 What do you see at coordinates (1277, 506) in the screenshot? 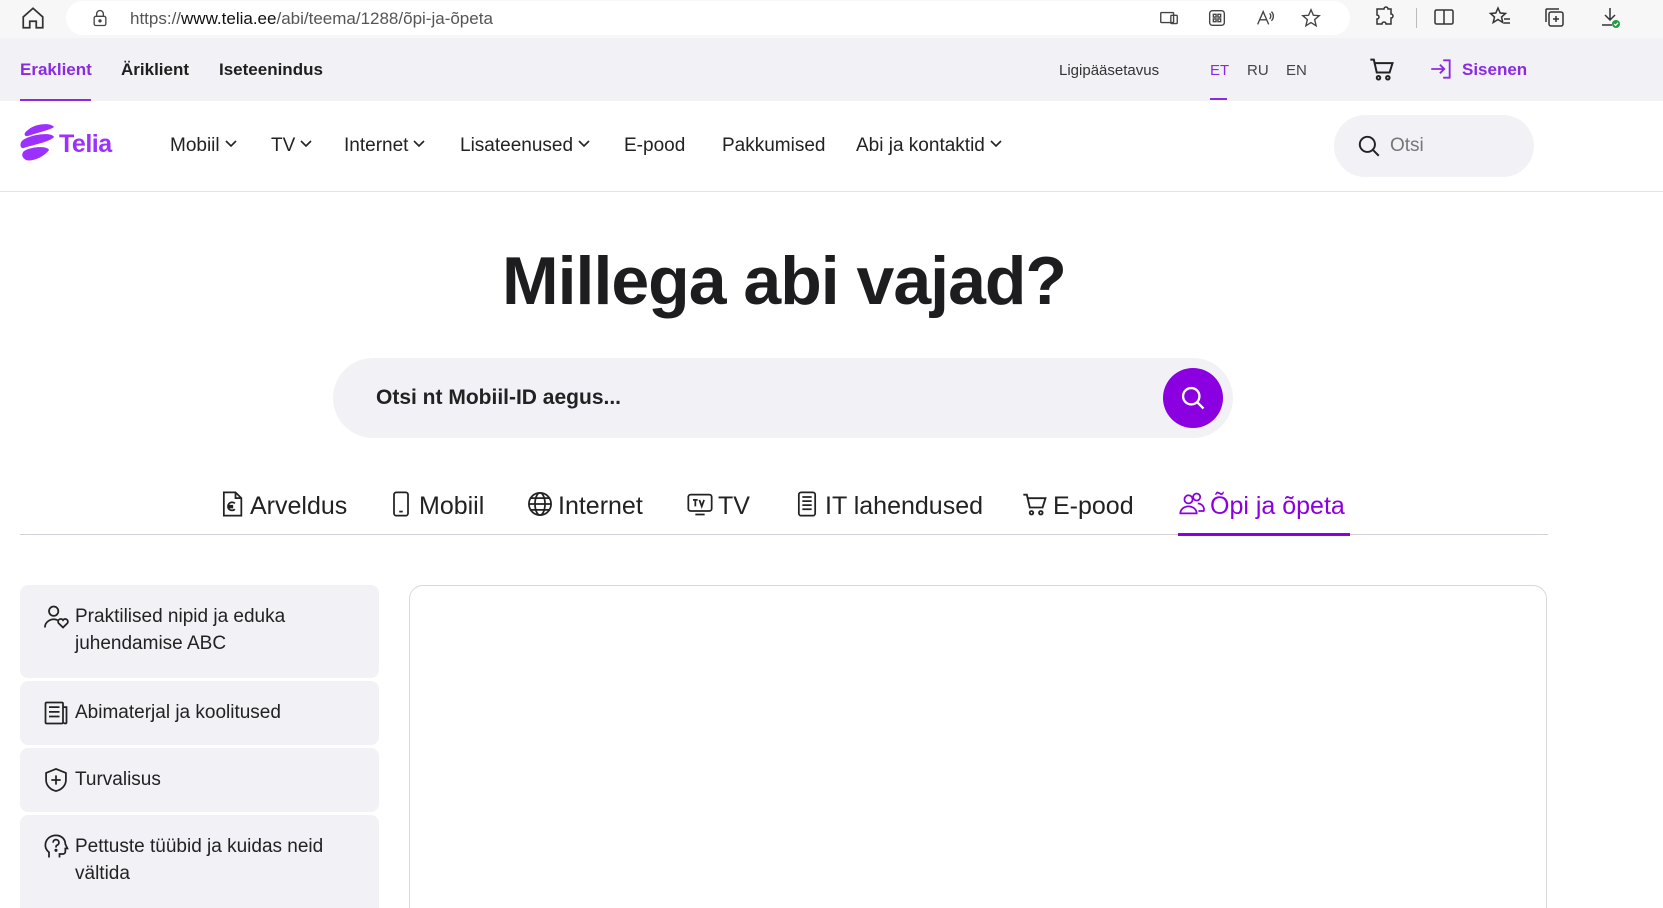
I see `tab-opi-ja-opeta-label: Õpi ja õpeta` at bounding box center [1277, 506].